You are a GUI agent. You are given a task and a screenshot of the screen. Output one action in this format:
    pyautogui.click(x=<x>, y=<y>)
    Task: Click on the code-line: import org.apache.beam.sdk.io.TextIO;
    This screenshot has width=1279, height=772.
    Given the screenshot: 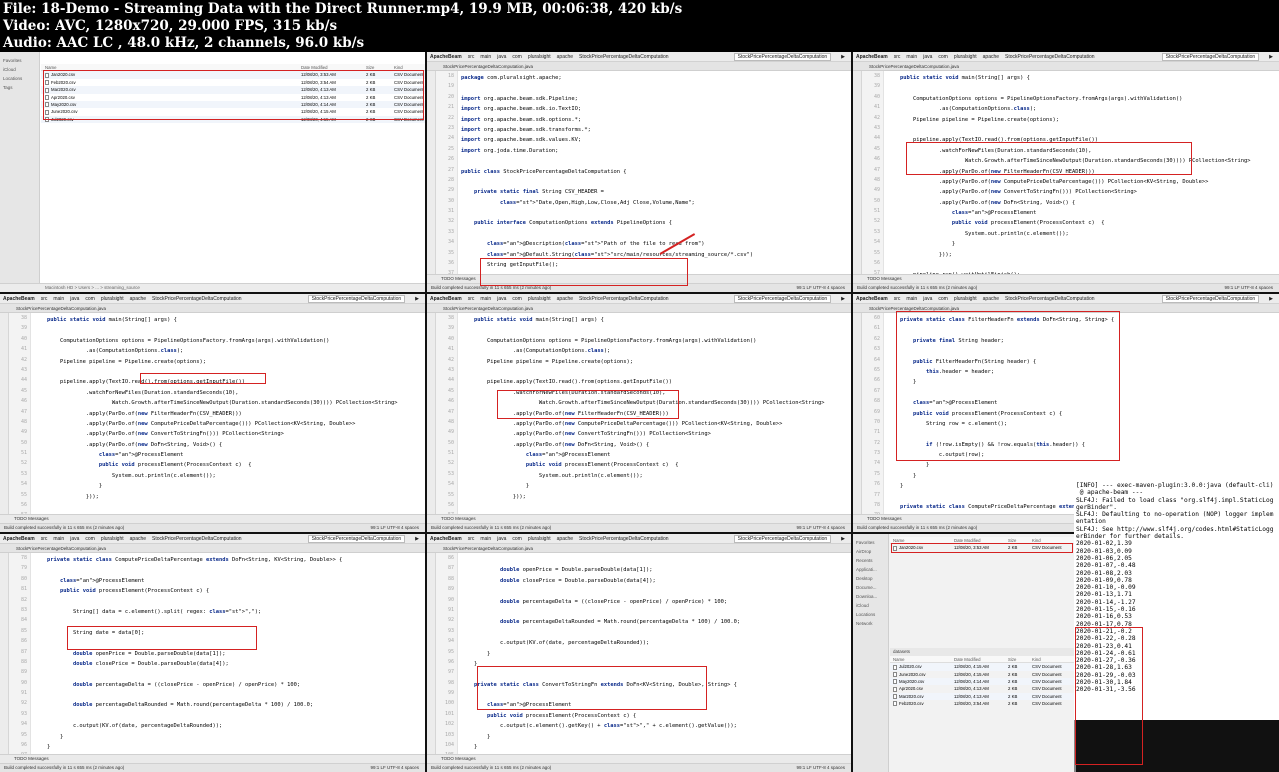 What is the action you would take?
    pyautogui.click(x=656, y=109)
    